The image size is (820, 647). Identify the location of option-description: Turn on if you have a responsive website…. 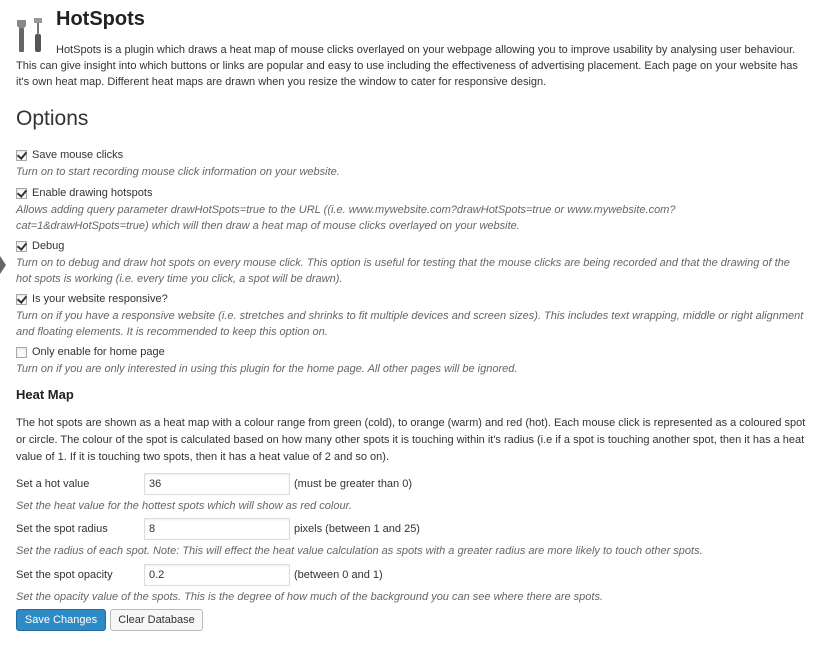
(410, 324).